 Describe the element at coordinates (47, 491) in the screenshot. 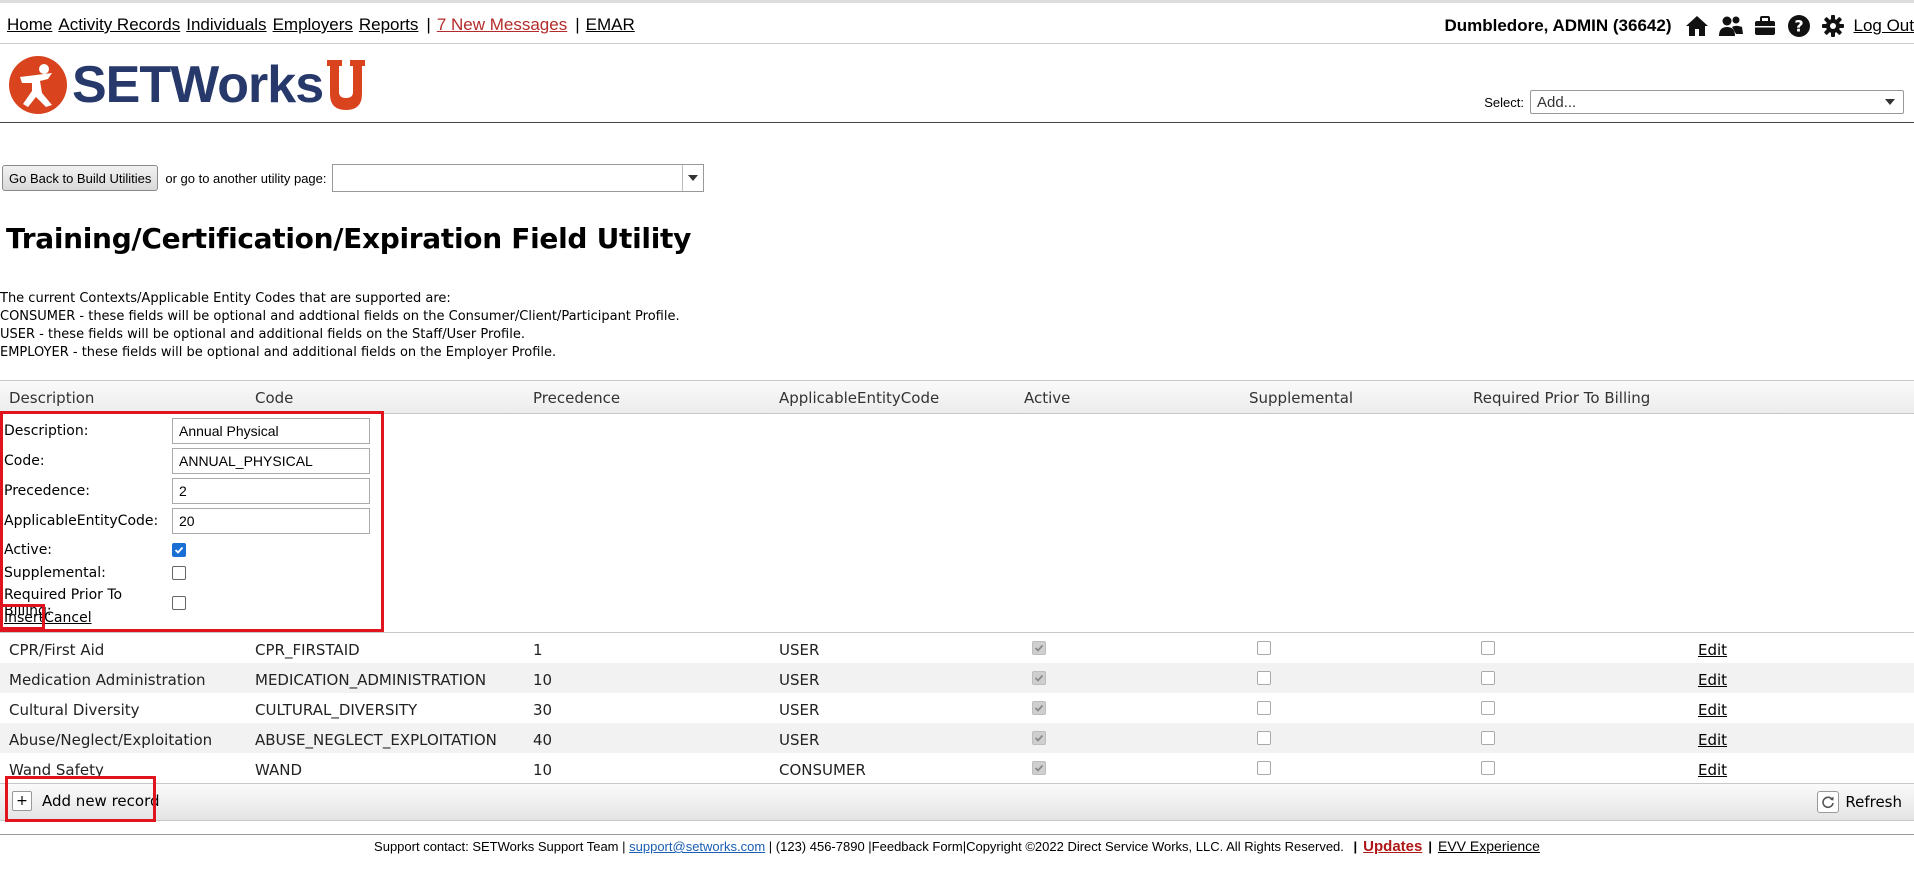

I see `precedence-label: Precedence:` at that location.